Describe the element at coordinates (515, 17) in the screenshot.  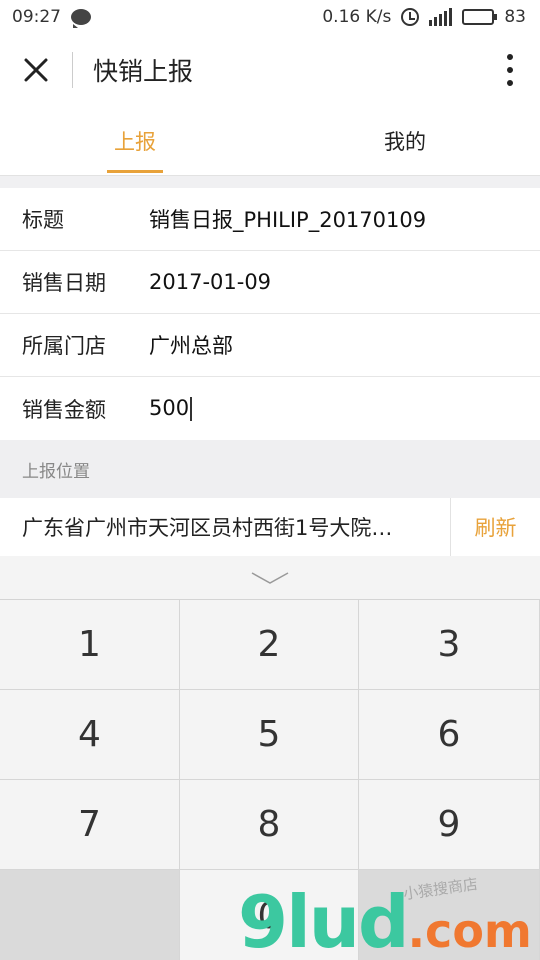
I see `battery-level: 83` at that location.